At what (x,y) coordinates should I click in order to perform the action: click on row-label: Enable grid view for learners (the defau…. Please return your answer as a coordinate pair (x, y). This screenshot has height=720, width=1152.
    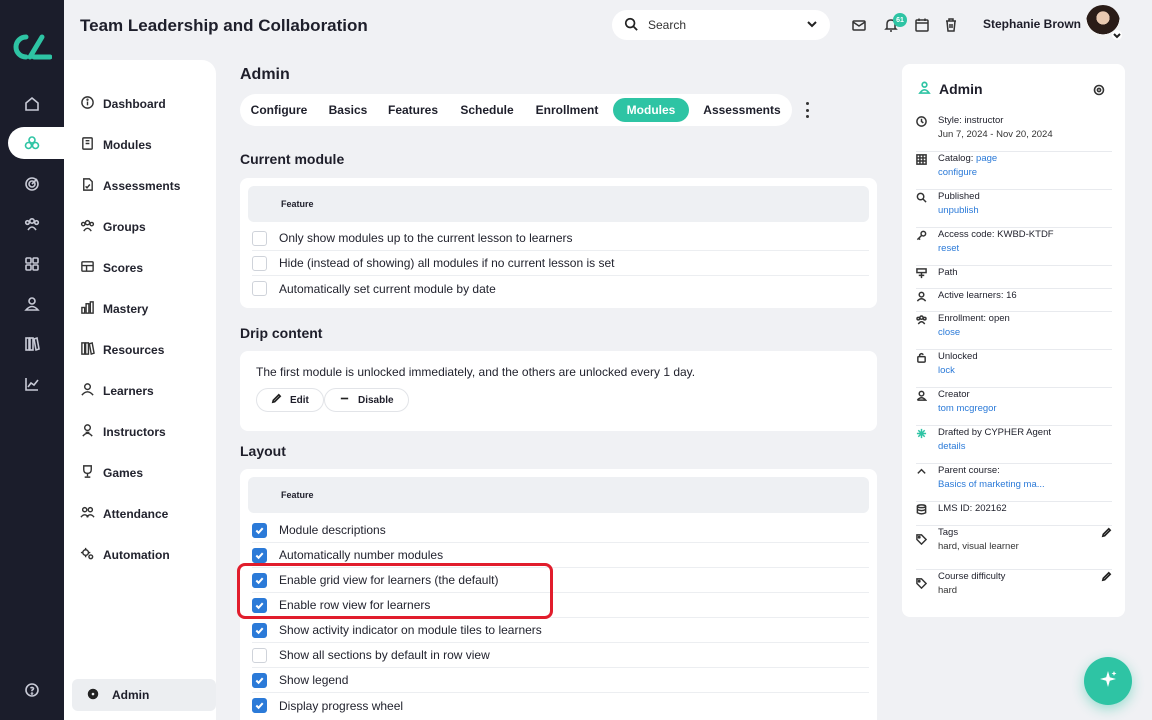
    Looking at the image, I should click on (389, 580).